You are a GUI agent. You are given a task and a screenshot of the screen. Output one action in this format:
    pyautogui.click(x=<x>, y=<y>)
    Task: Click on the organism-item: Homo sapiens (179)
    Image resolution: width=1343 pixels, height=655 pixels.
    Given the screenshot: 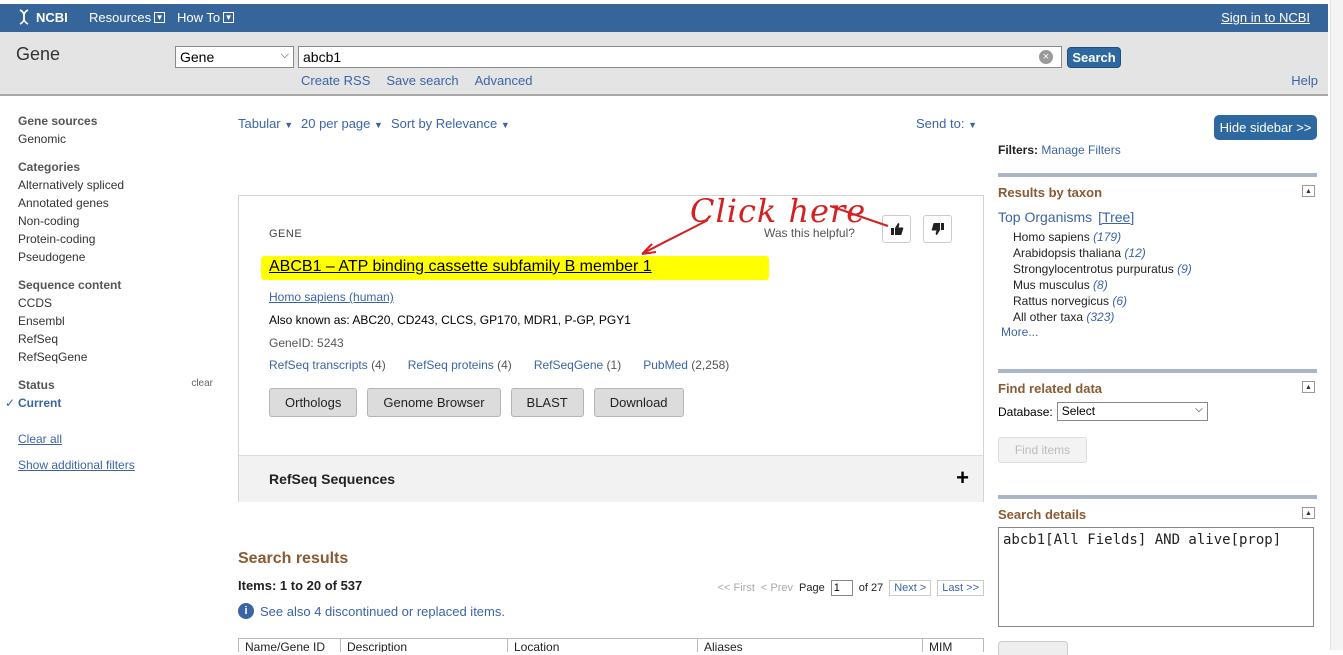 What is the action you would take?
    pyautogui.click(x=1165, y=237)
    